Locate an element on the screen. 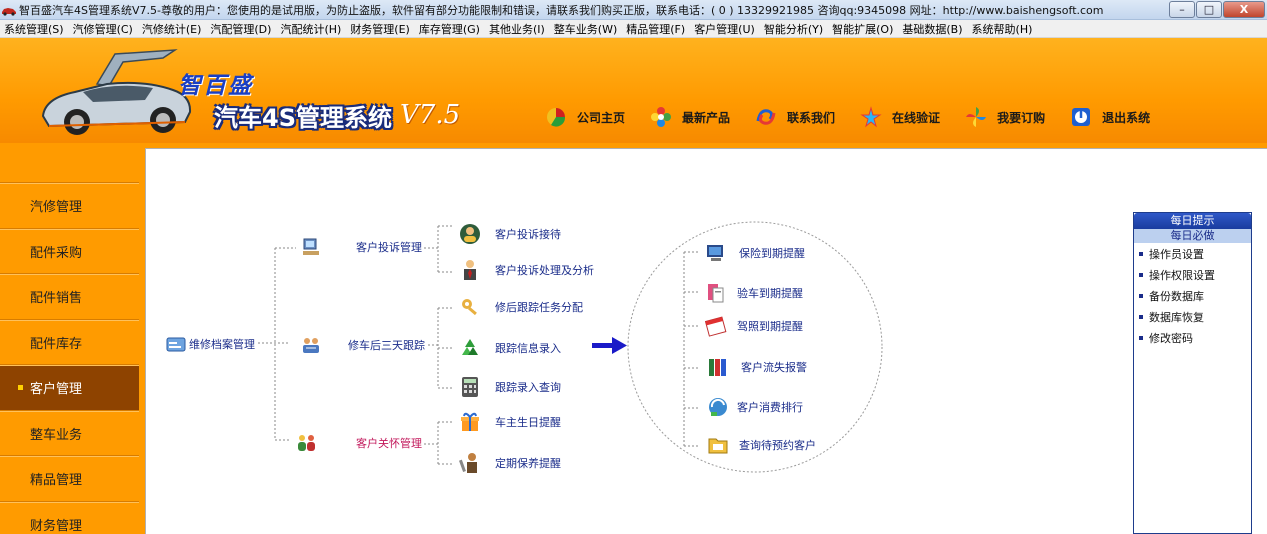 The image size is (1267, 534). maximize-button: □ is located at coordinates (1209, 9).